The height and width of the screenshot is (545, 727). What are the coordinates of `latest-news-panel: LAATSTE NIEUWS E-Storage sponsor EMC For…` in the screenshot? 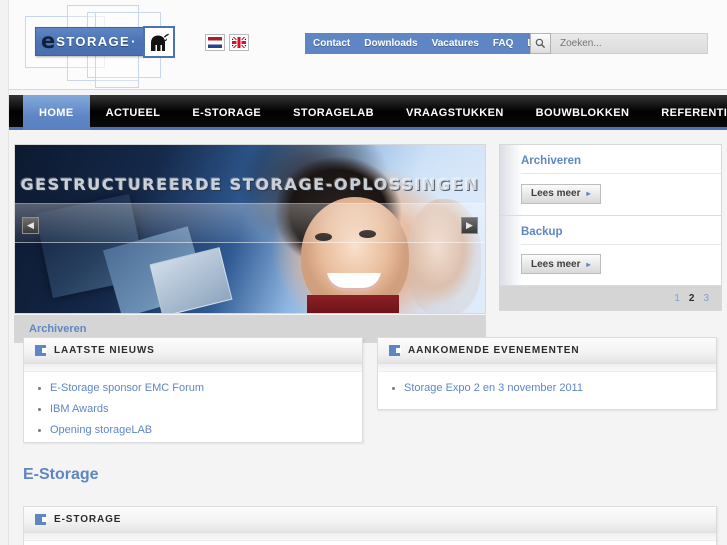 It's located at (193, 390).